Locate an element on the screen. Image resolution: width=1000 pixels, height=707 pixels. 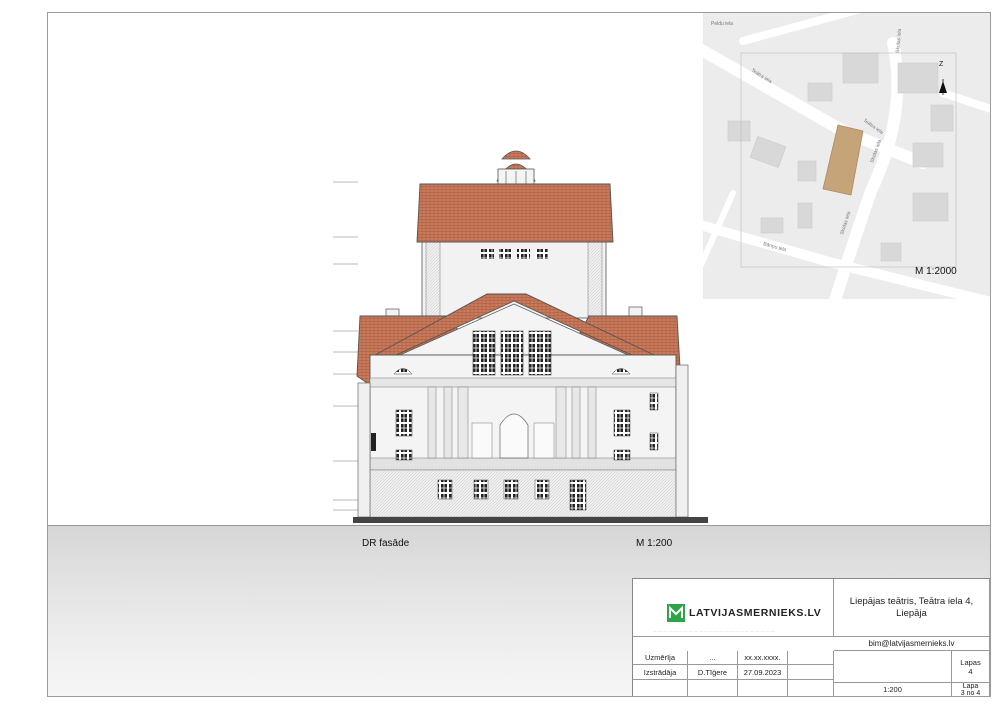
blank-cell-b is located at coordinates (713, 688).